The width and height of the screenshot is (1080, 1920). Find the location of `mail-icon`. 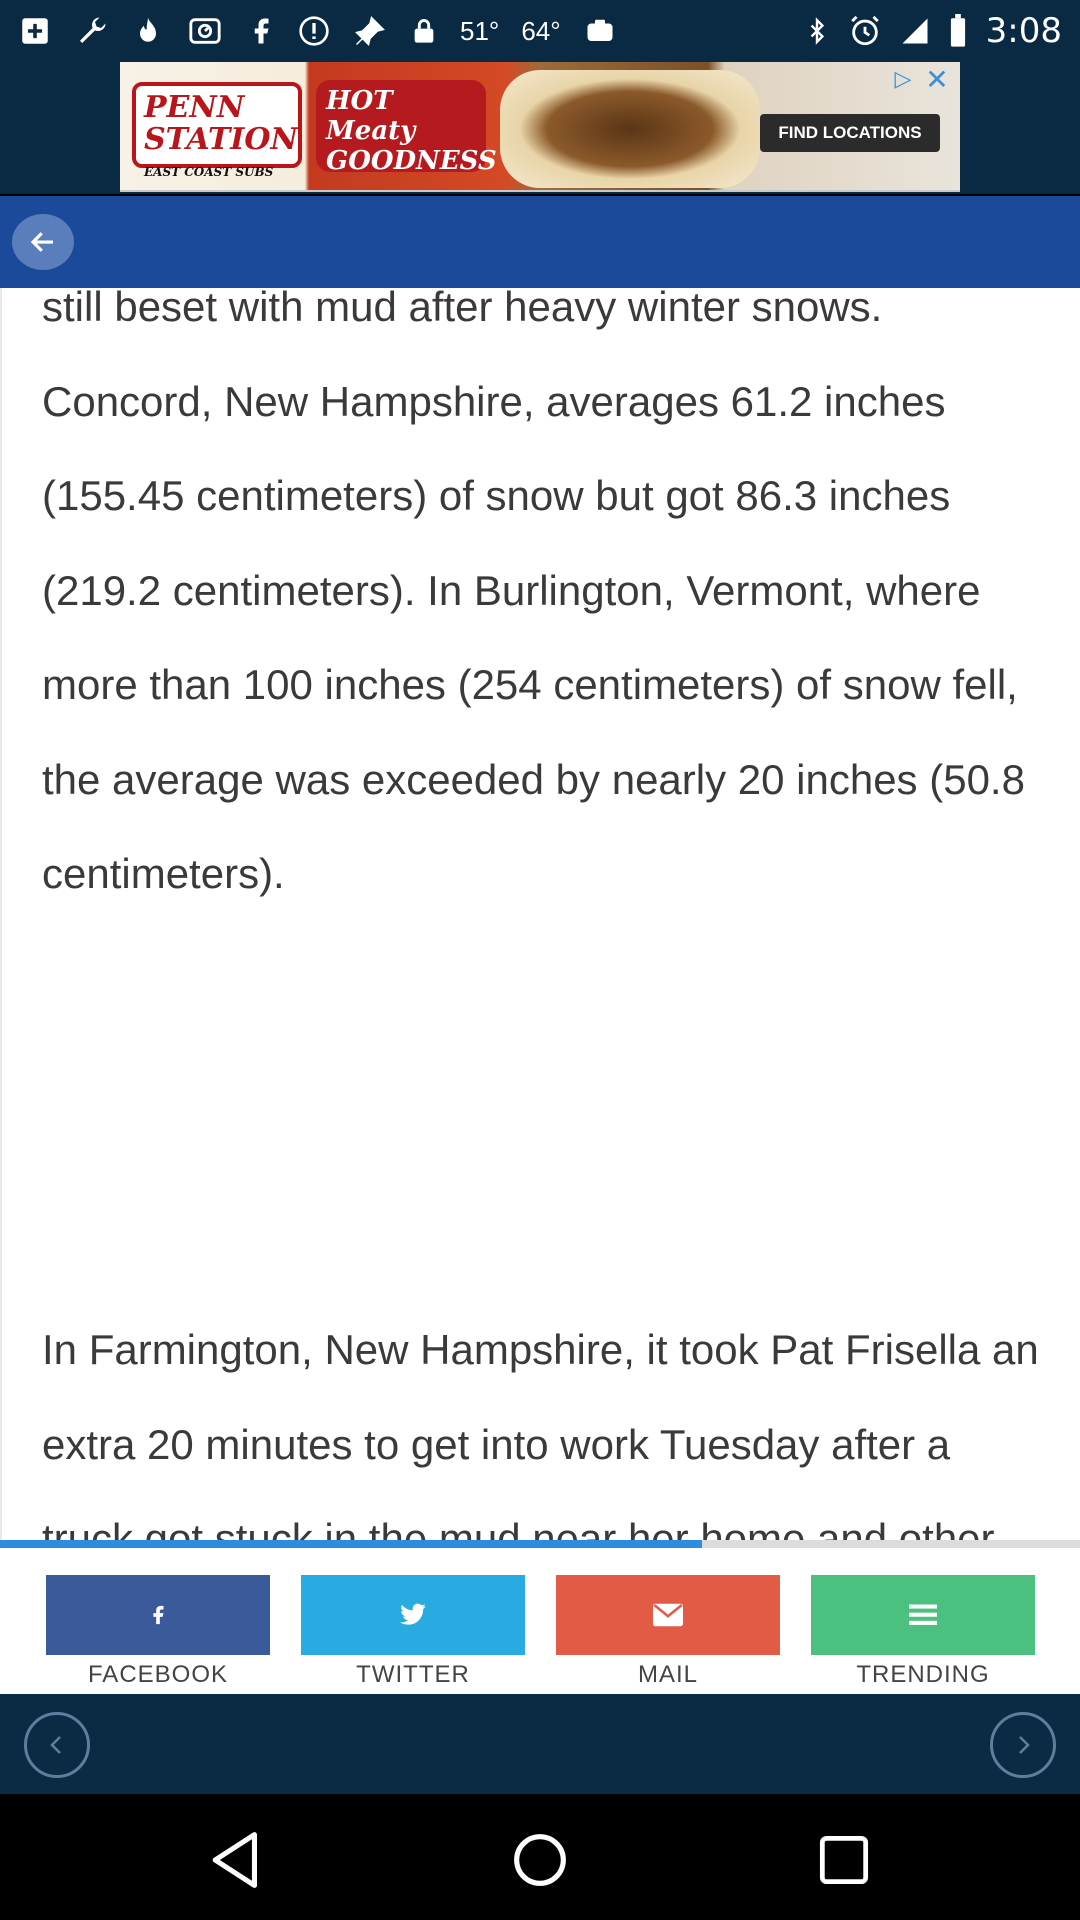

mail-icon is located at coordinates (668, 1615).